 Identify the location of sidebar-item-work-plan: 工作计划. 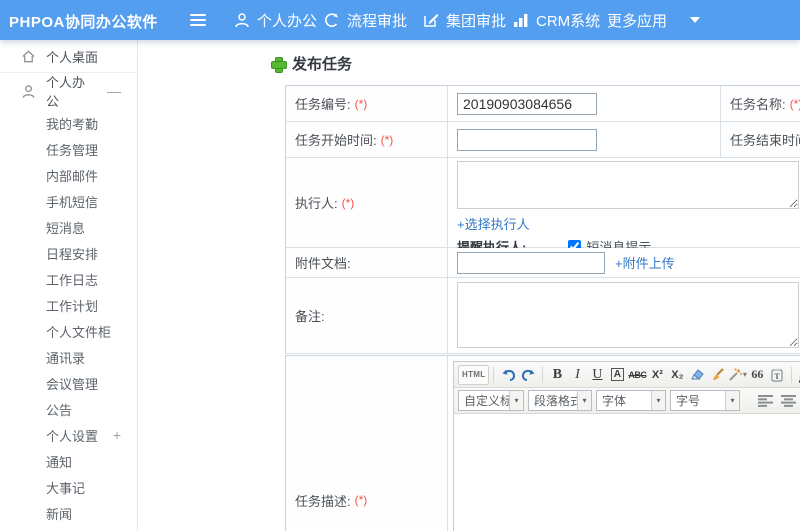
(68, 305).